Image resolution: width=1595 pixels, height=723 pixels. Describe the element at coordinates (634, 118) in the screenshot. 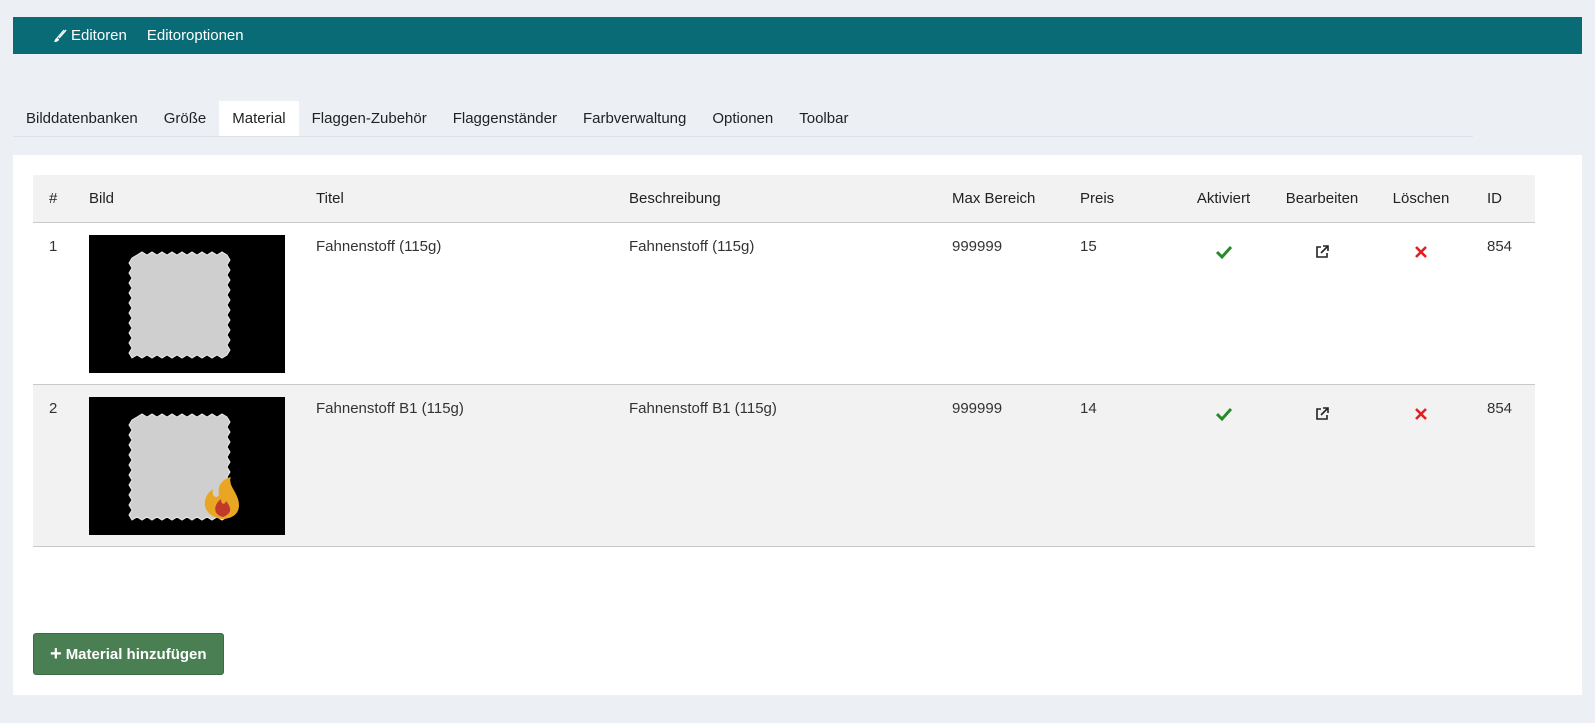

I see `tab-farbverwaltung: Farbverwaltung` at that location.